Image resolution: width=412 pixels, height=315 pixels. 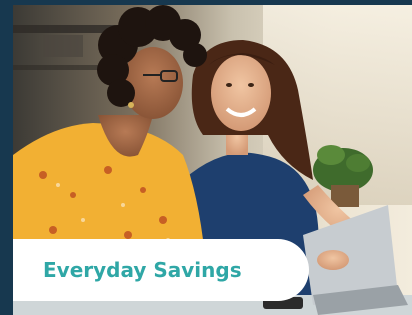 I want to click on card-title: Everyday Savings, so click(x=142, y=270).